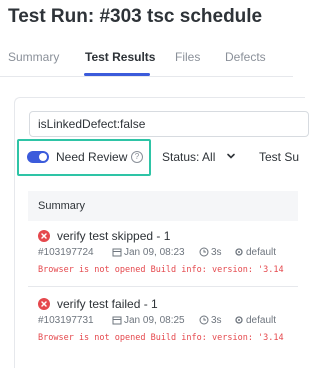 This screenshot has width=320, height=368. Describe the element at coordinates (66, 252) in the screenshot. I see `test-id: #103197724` at that location.